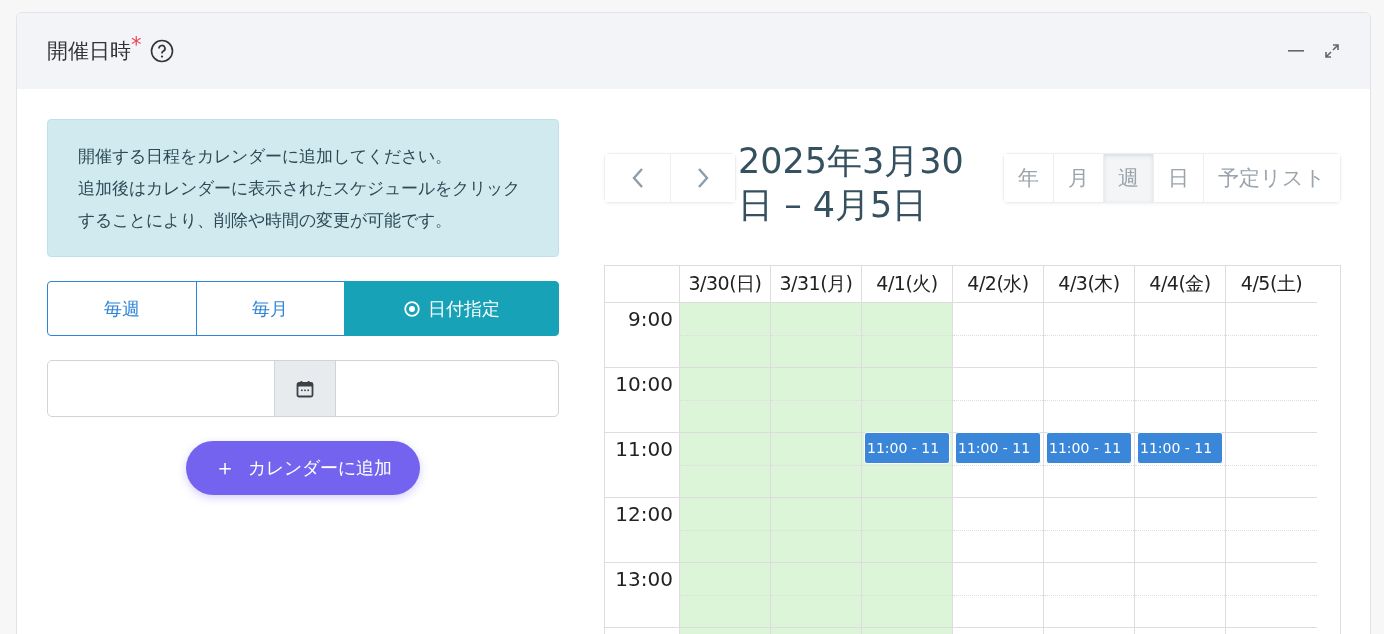  I want to click on add-to-calendar-button: ＋ カレンダーに追加, so click(303, 468).